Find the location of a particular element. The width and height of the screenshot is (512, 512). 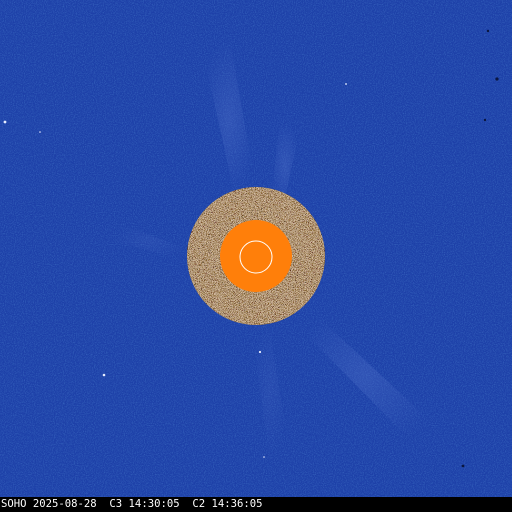

caption-bar: SOHO 2025-08-28 C3 14:30:05 C2 14:36:05 is located at coordinates (256, 504).